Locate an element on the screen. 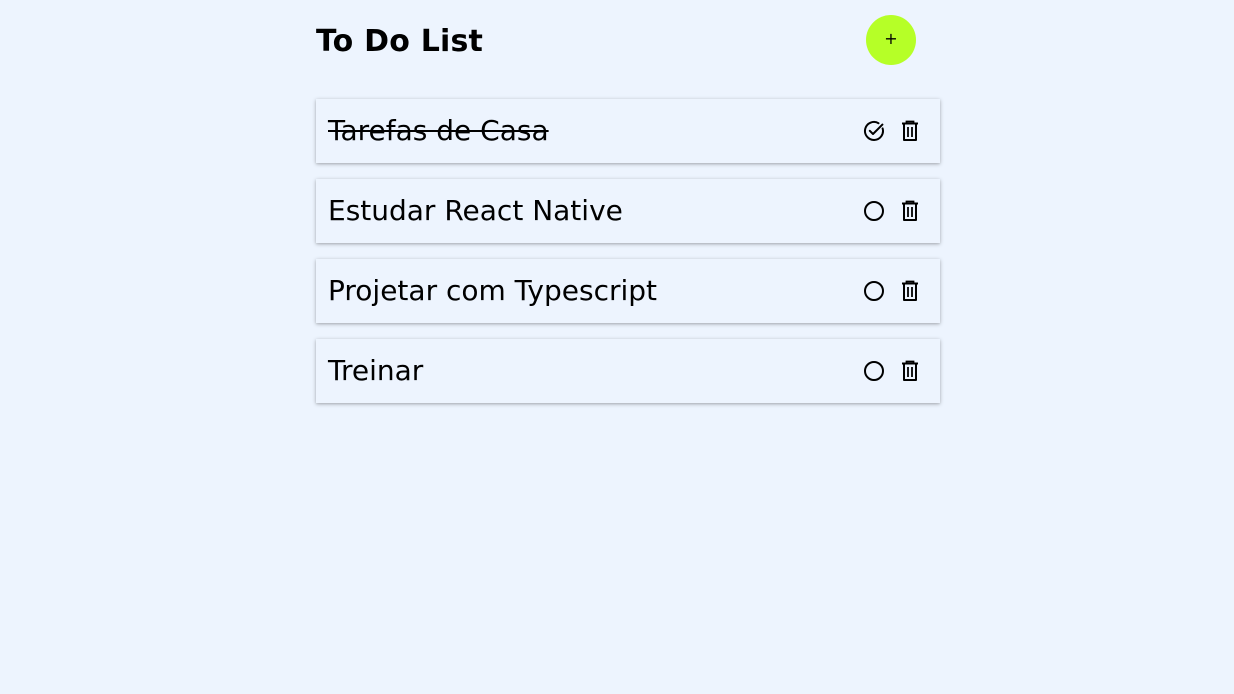  task-item: Projetar com Typescript is located at coordinates (628, 291).